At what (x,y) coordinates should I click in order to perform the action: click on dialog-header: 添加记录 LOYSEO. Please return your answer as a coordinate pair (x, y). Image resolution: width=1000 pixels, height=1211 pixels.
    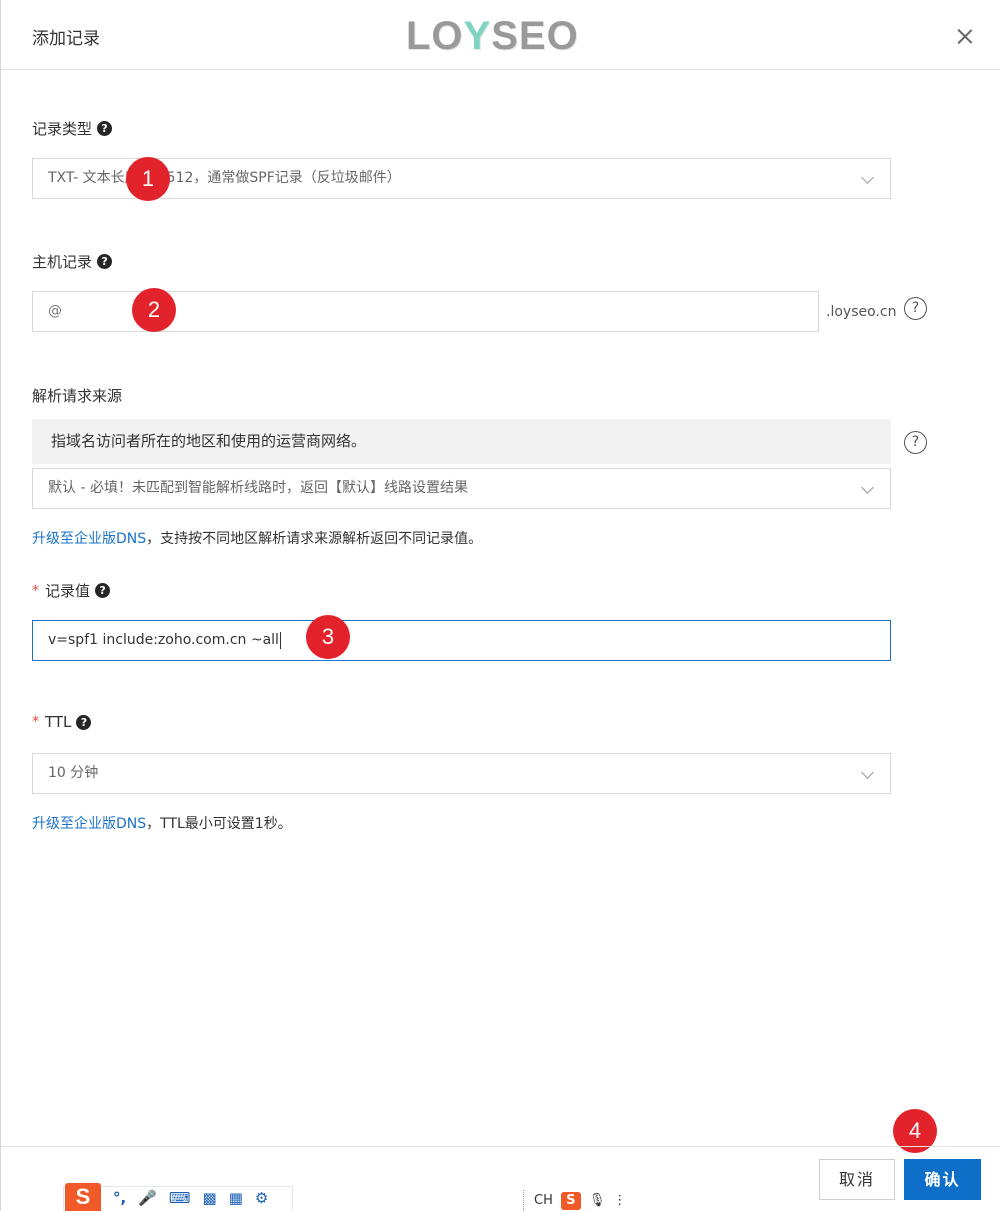
    Looking at the image, I should click on (500, 35).